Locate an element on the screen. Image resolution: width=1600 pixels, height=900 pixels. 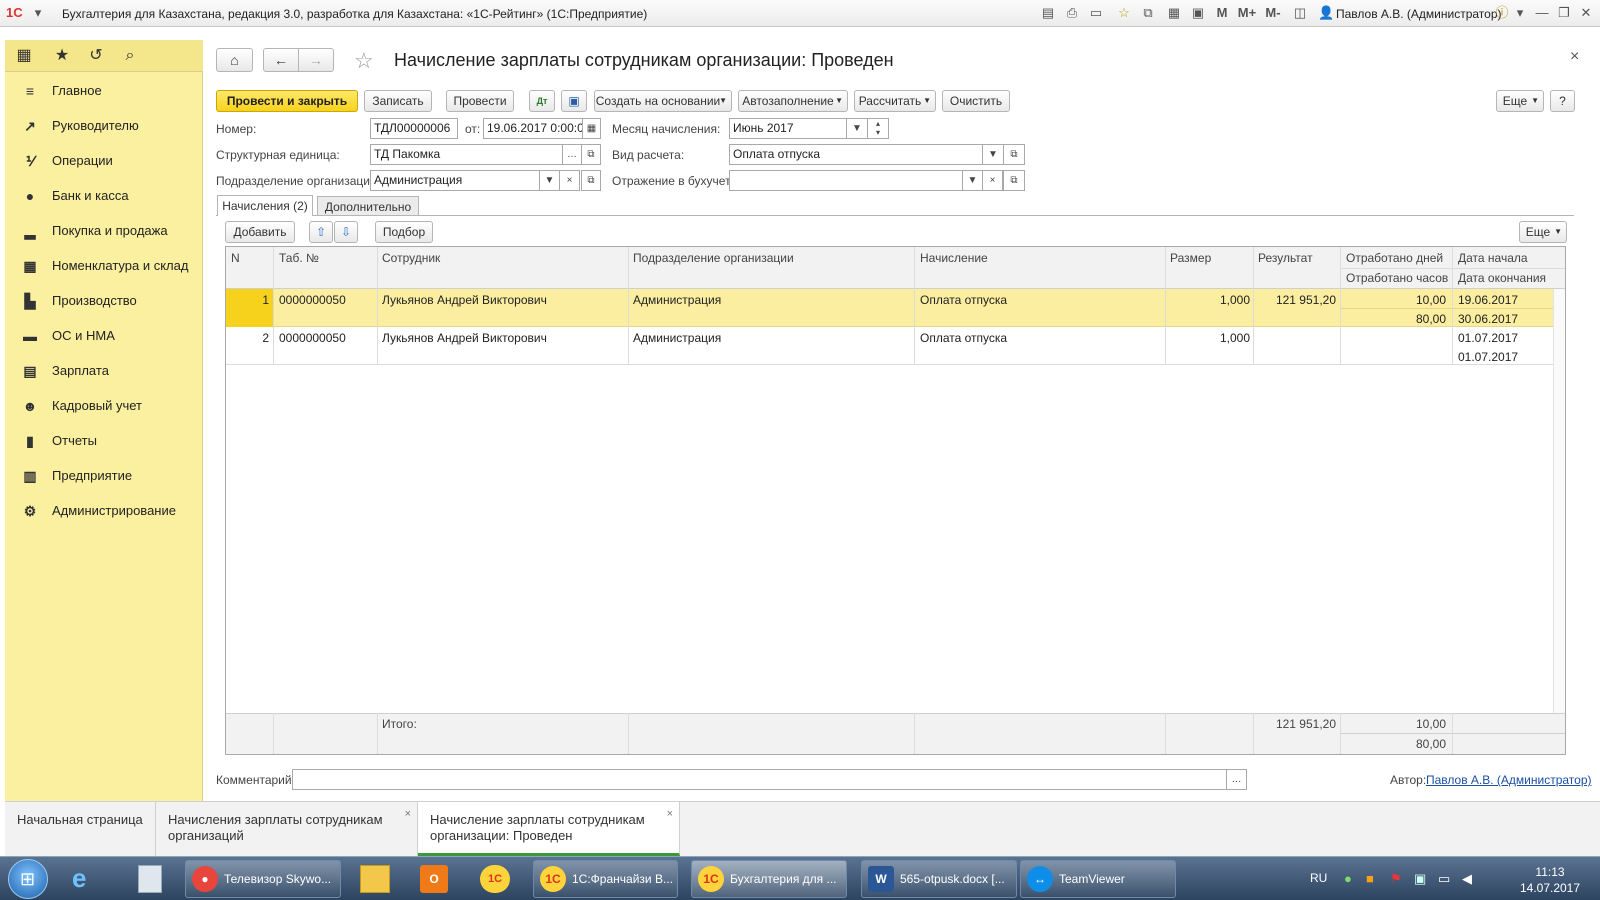
calendar-icon: ▣ is located at coordinates (1198, 13).